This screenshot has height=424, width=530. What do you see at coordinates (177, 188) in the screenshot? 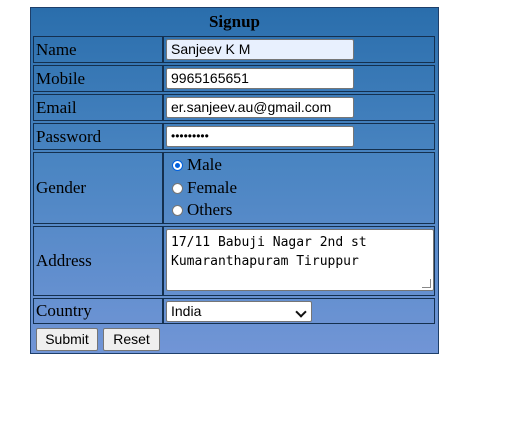
I see `radio-female` at bounding box center [177, 188].